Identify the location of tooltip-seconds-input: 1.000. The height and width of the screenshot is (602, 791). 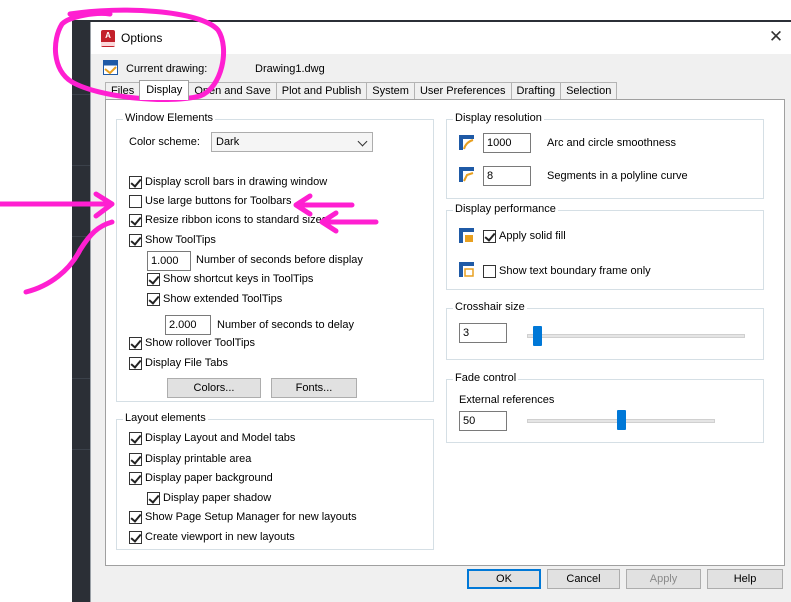
(169, 261).